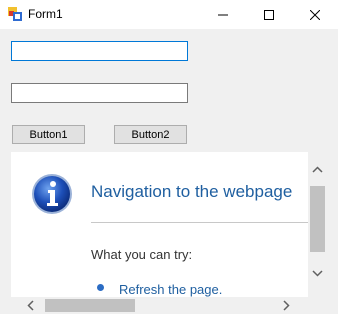 The height and width of the screenshot is (314, 338). What do you see at coordinates (170, 289) in the screenshot?
I see `refresh-link: Refresh the page.` at bounding box center [170, 289].